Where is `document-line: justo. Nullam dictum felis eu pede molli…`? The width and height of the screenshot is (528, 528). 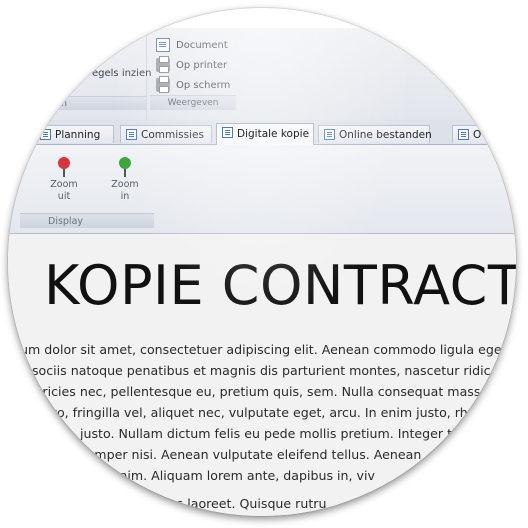 document-line: justo. Nullam dictum felis eu pede molli… is located at coordinates (268, 433).